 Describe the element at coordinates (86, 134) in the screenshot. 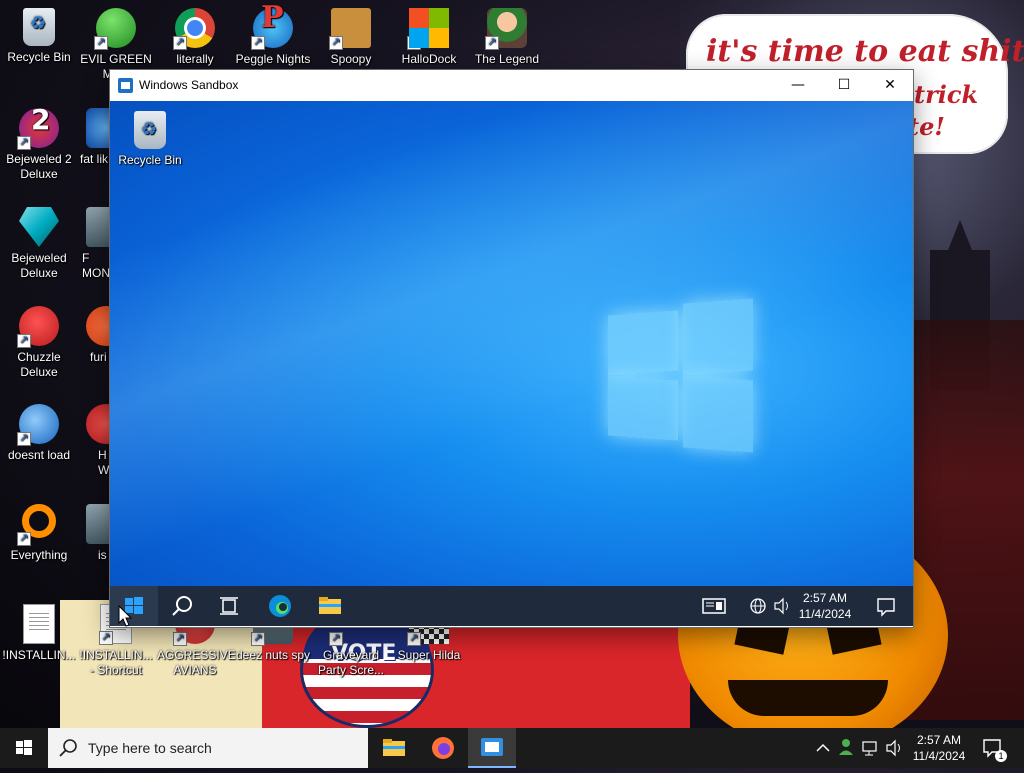

I see `desktop-icon-fat-lik: fat lik` at that location.